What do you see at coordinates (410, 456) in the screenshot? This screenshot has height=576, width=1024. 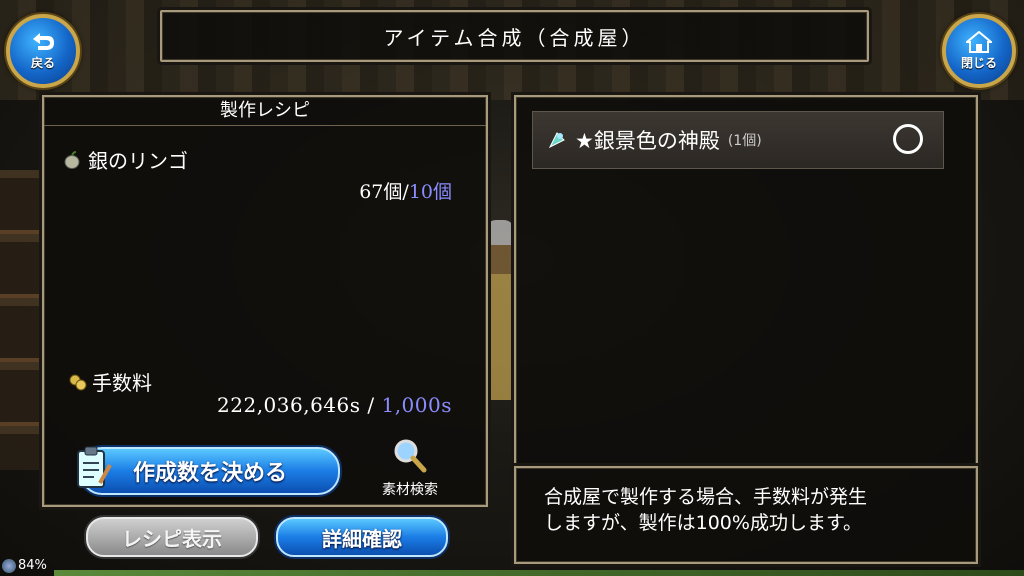 I see `magnifier-icon` at bounding box center [410, 456].